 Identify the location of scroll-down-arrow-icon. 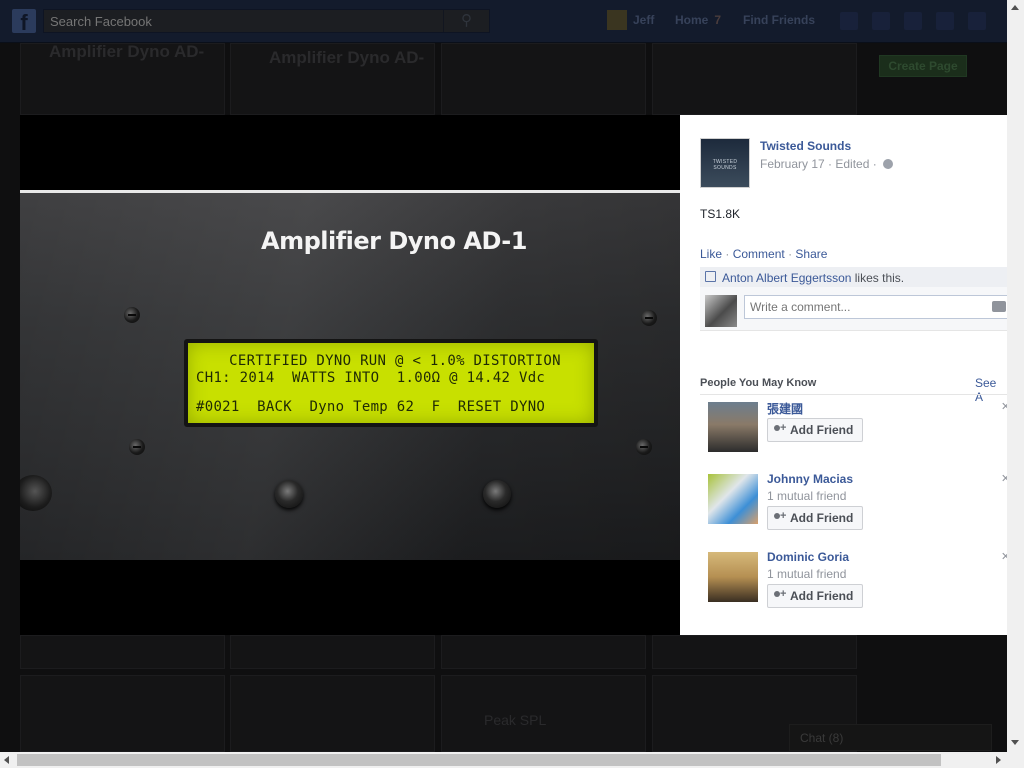
(1015, 742).